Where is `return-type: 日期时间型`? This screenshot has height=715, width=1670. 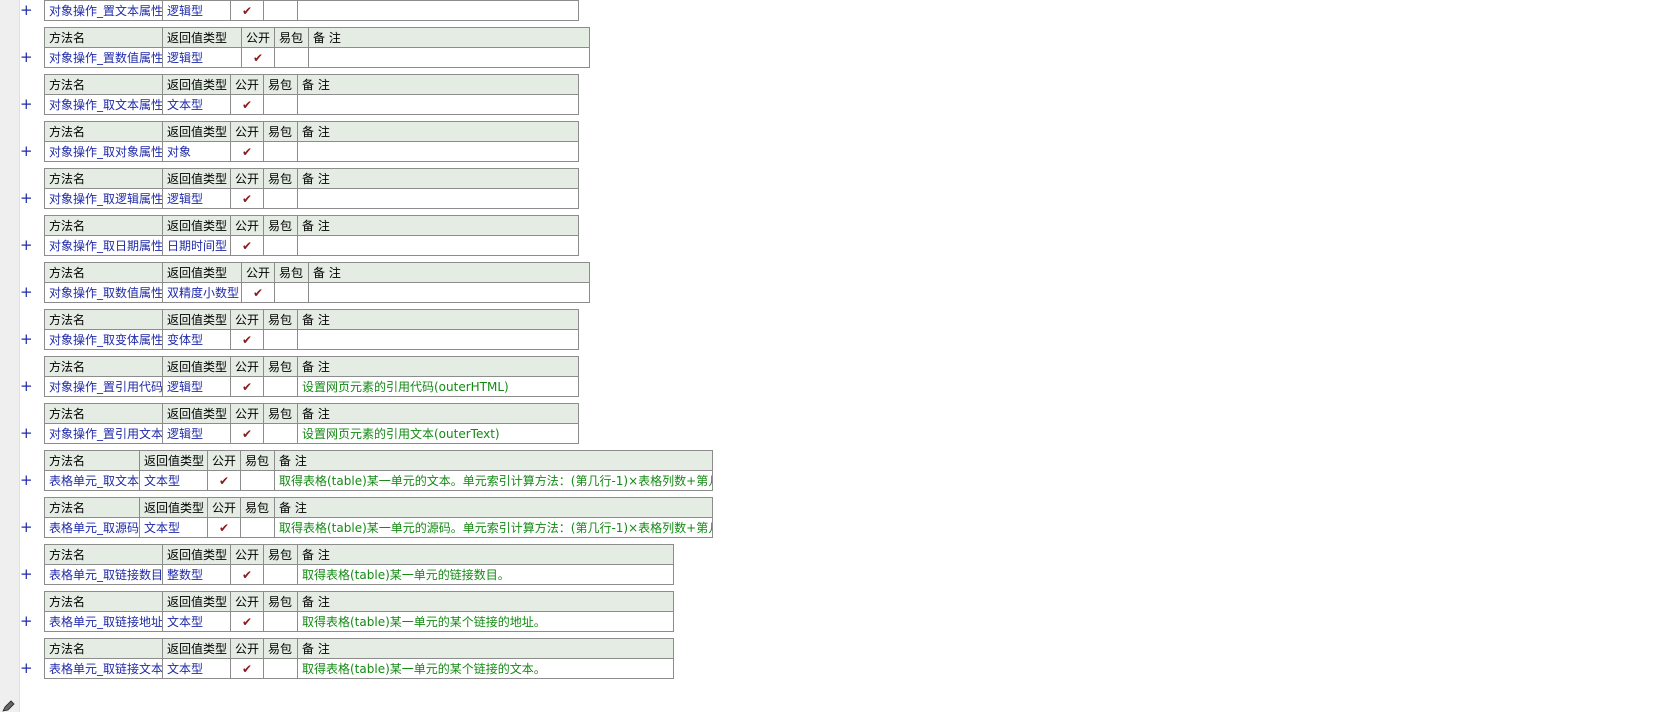 return-type: 日期时间型 is located at coordinates (196, 245).